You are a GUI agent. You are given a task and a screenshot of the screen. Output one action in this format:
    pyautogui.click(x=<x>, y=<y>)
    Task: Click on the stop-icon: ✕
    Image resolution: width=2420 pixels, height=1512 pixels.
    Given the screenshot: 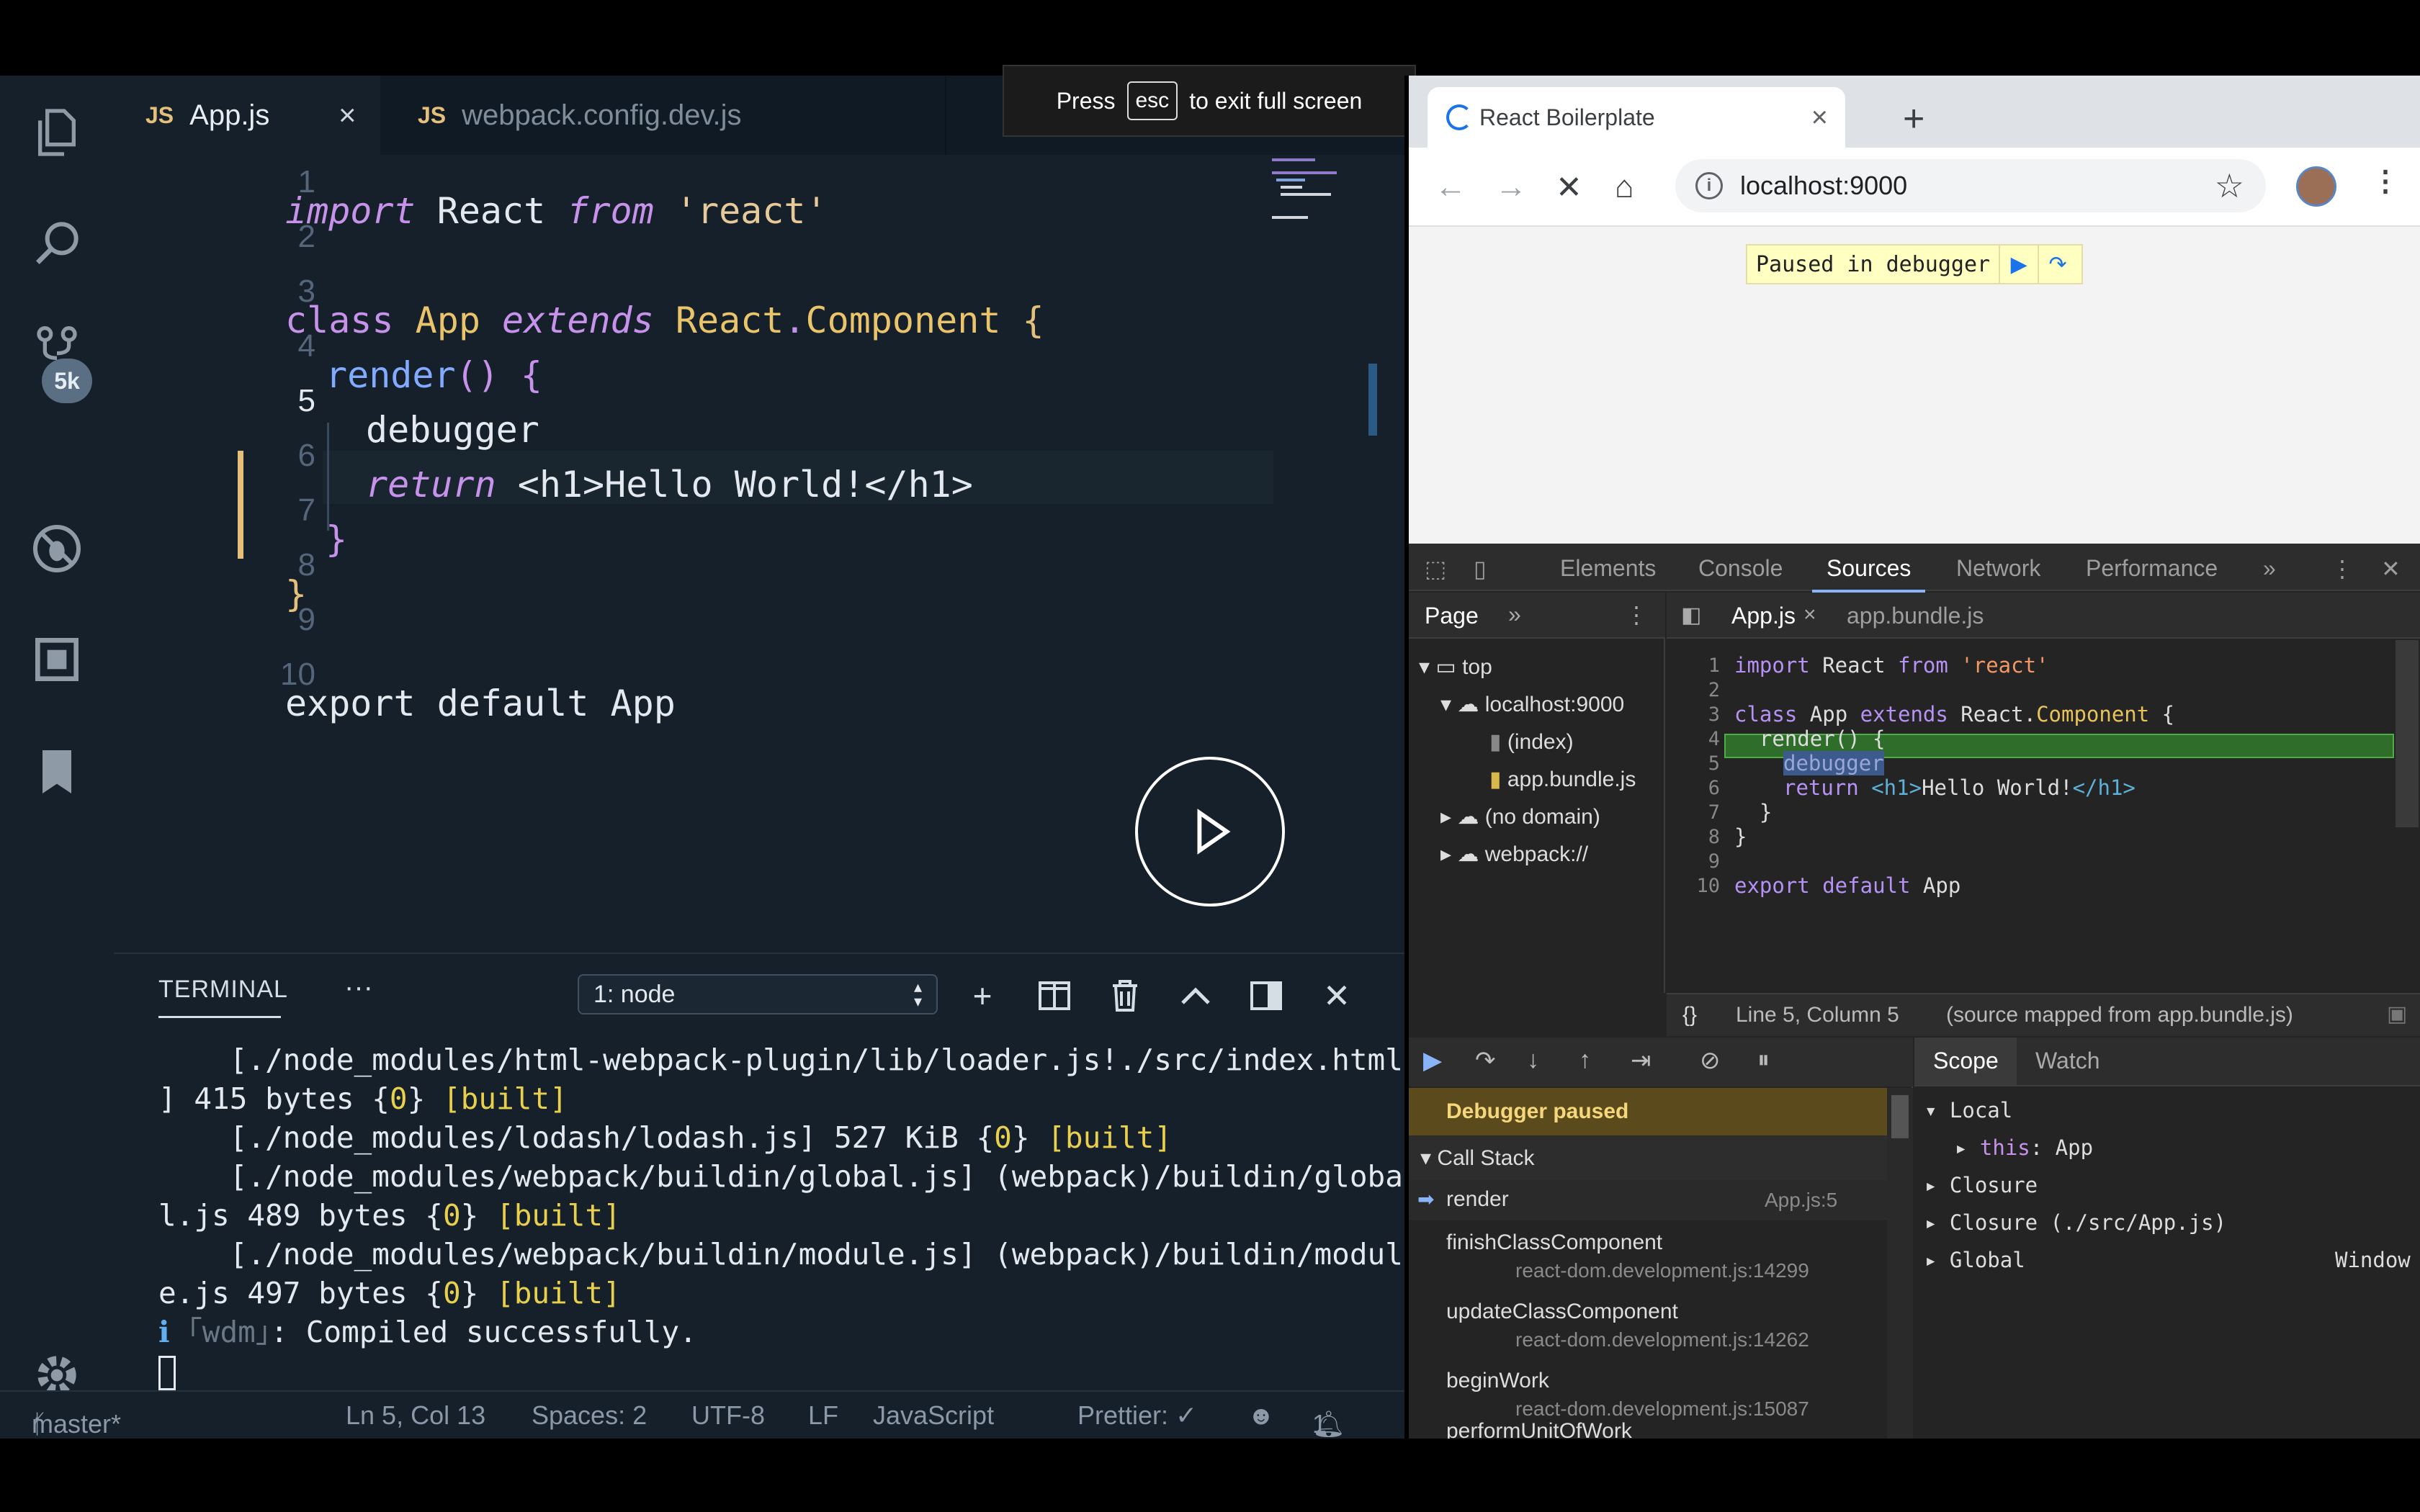 What is the action you would take?
    pyautogui.click(x=1569, y=187)
    